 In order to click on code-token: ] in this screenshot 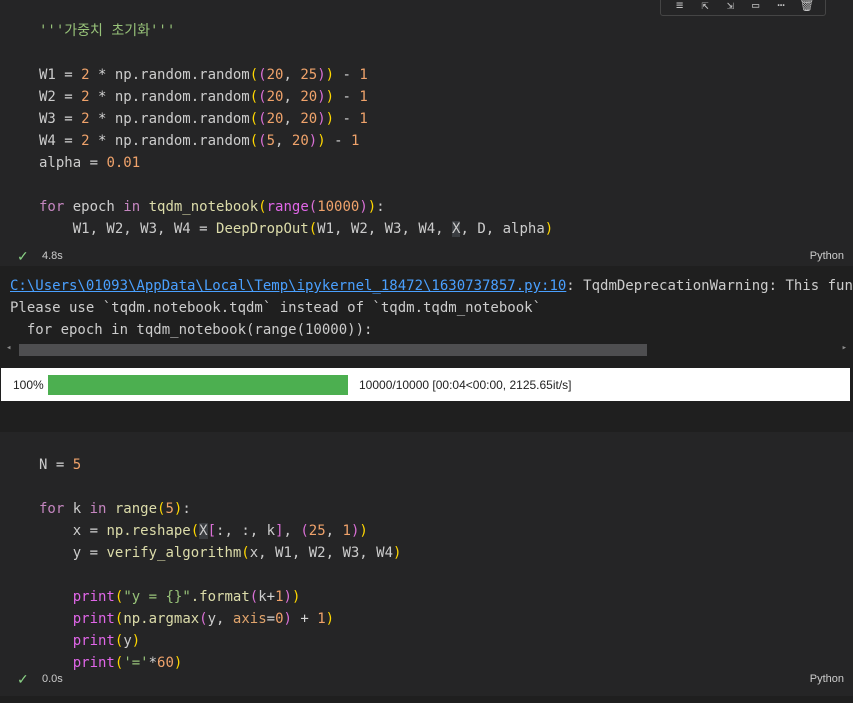, I will do `click(279, 531)`.